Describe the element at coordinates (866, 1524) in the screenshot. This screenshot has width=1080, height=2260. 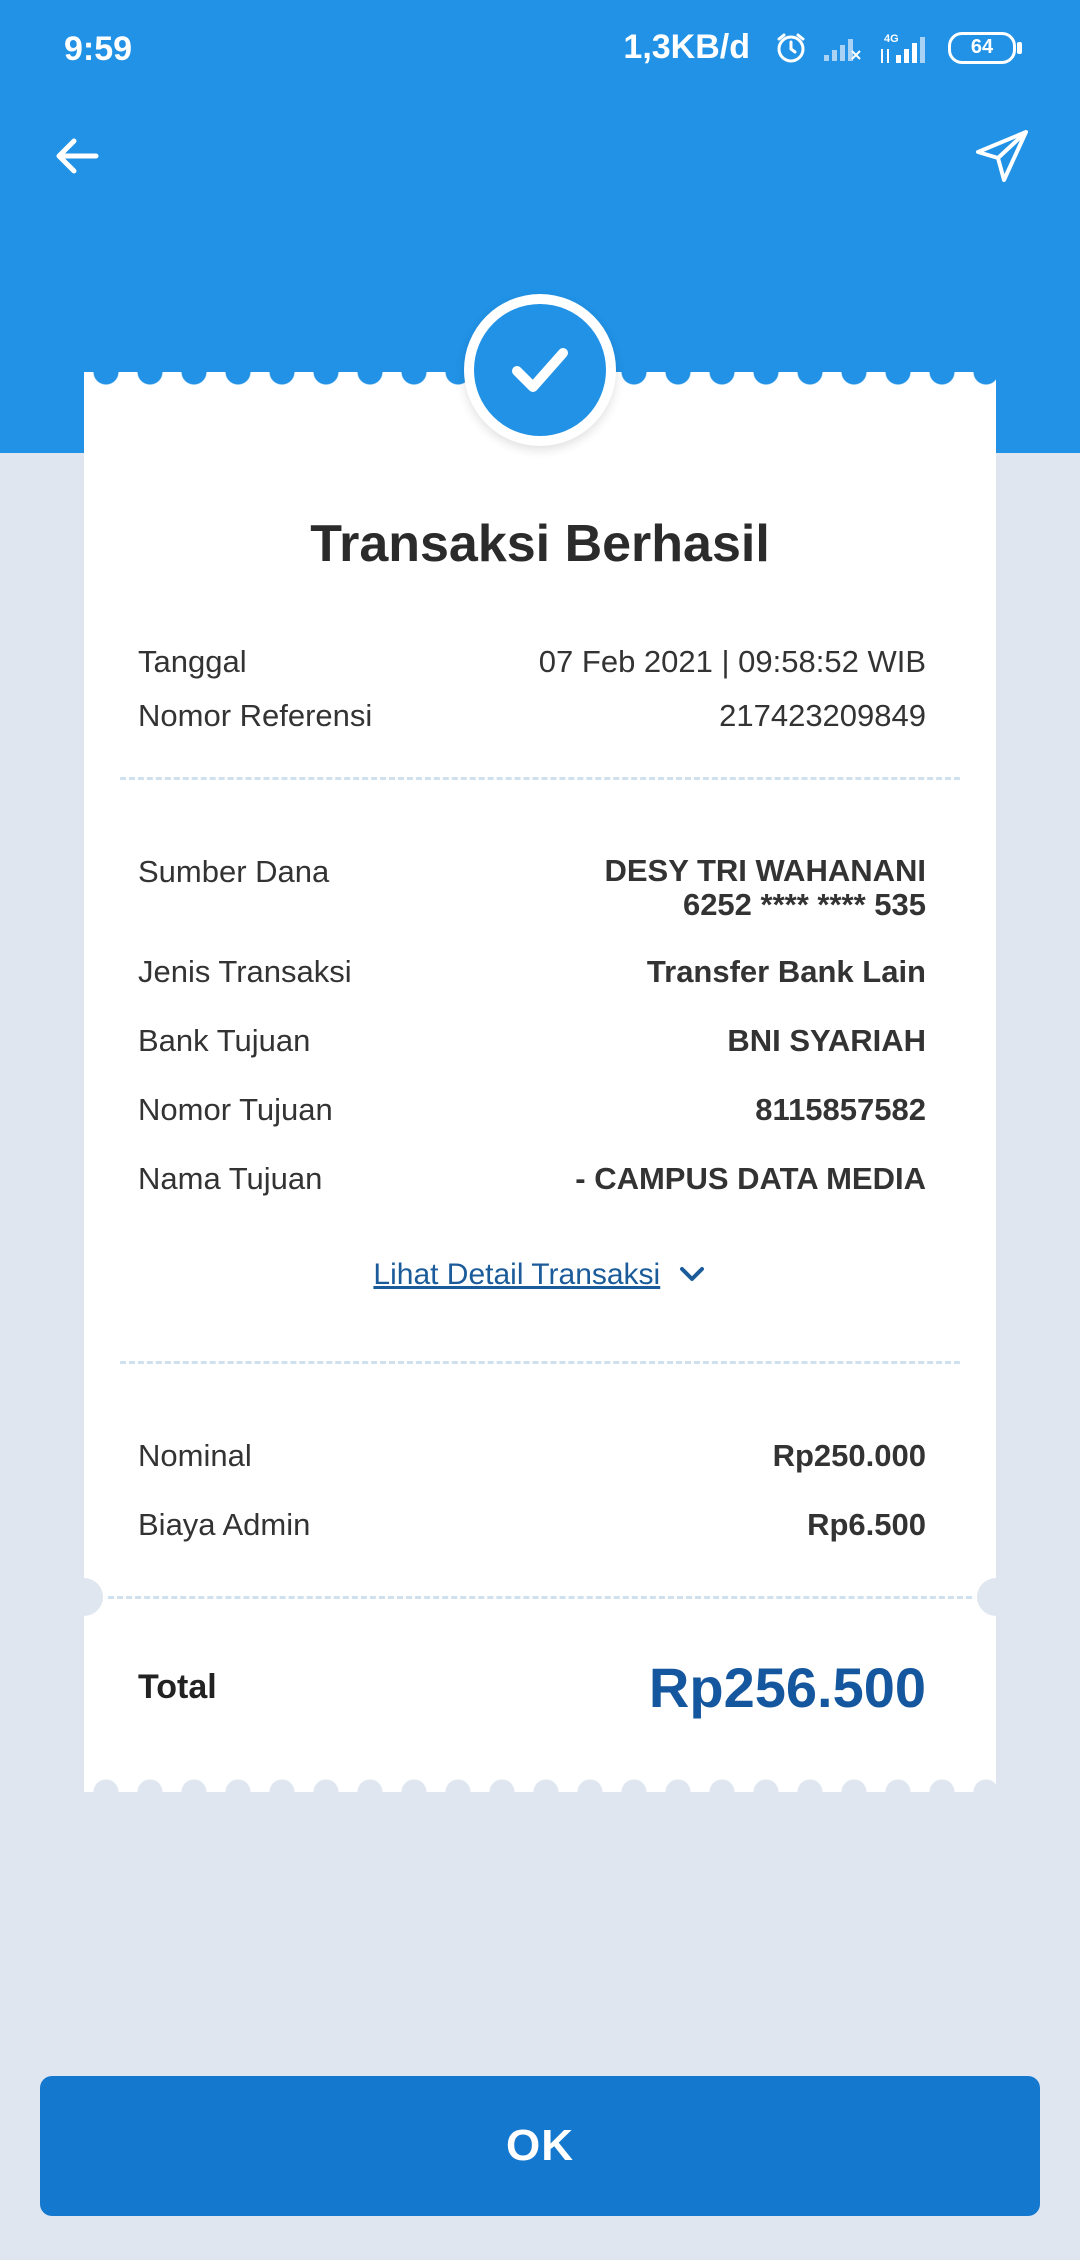
I see `admin-fee-value: Rp6.500` at that location.